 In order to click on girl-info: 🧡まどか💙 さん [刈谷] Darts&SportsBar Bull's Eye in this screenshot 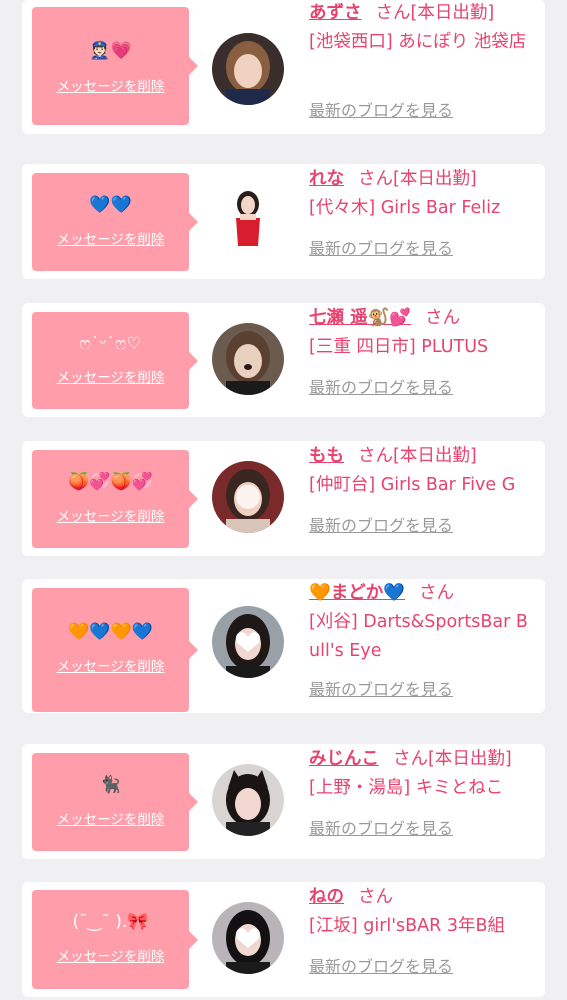, I will do `click(423, 622)`.